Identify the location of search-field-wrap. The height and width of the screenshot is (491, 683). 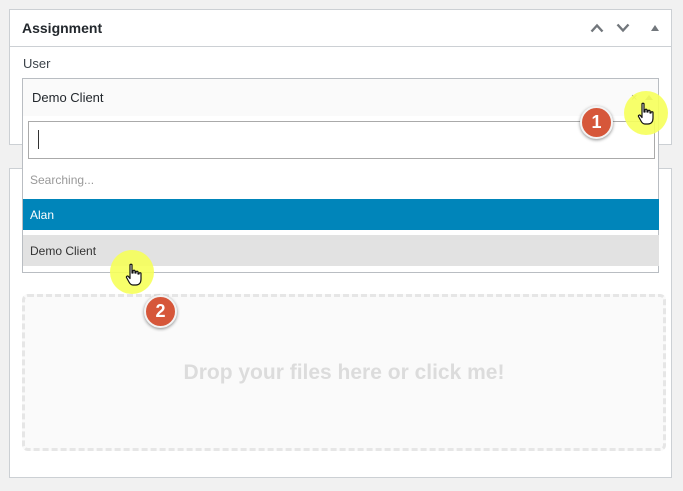
(341, 140).